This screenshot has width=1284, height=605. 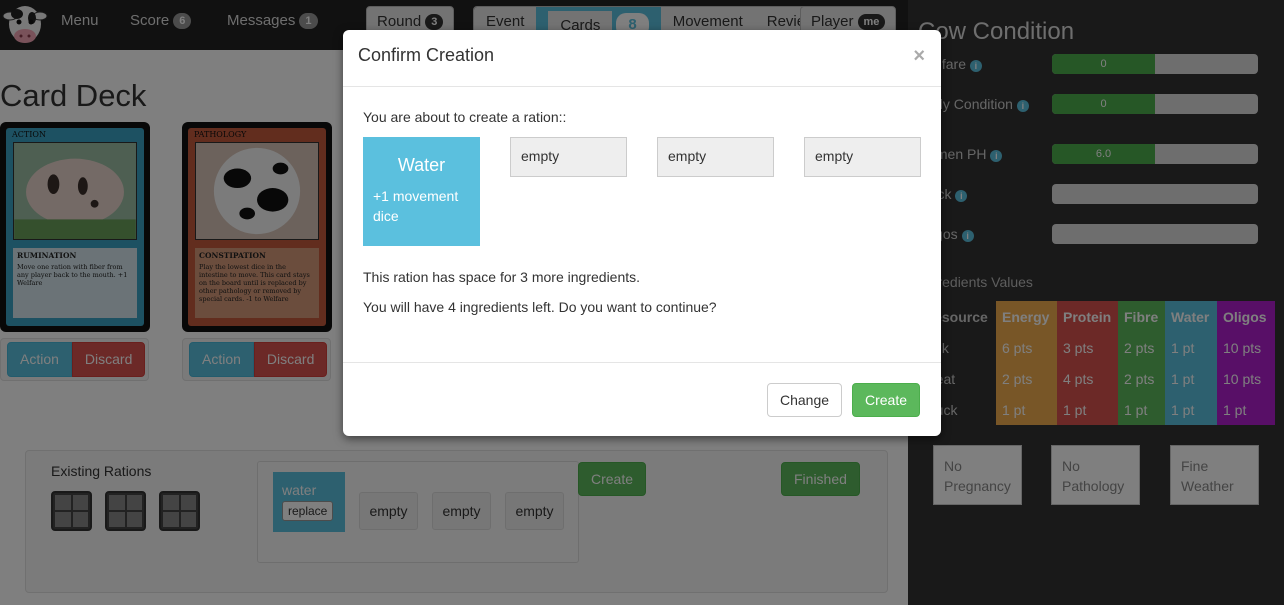 What do you see at coordinates (805, 400) in the screenshot?
I see `change-button: Change` at bounding box center [805, 400].